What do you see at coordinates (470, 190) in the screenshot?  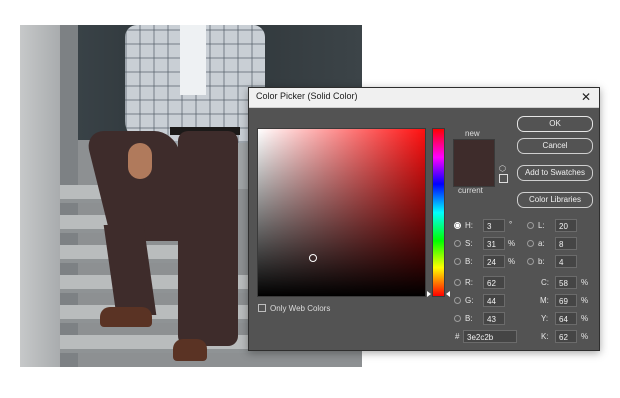 I see `current-label: current` at bounding box center [470, 190].